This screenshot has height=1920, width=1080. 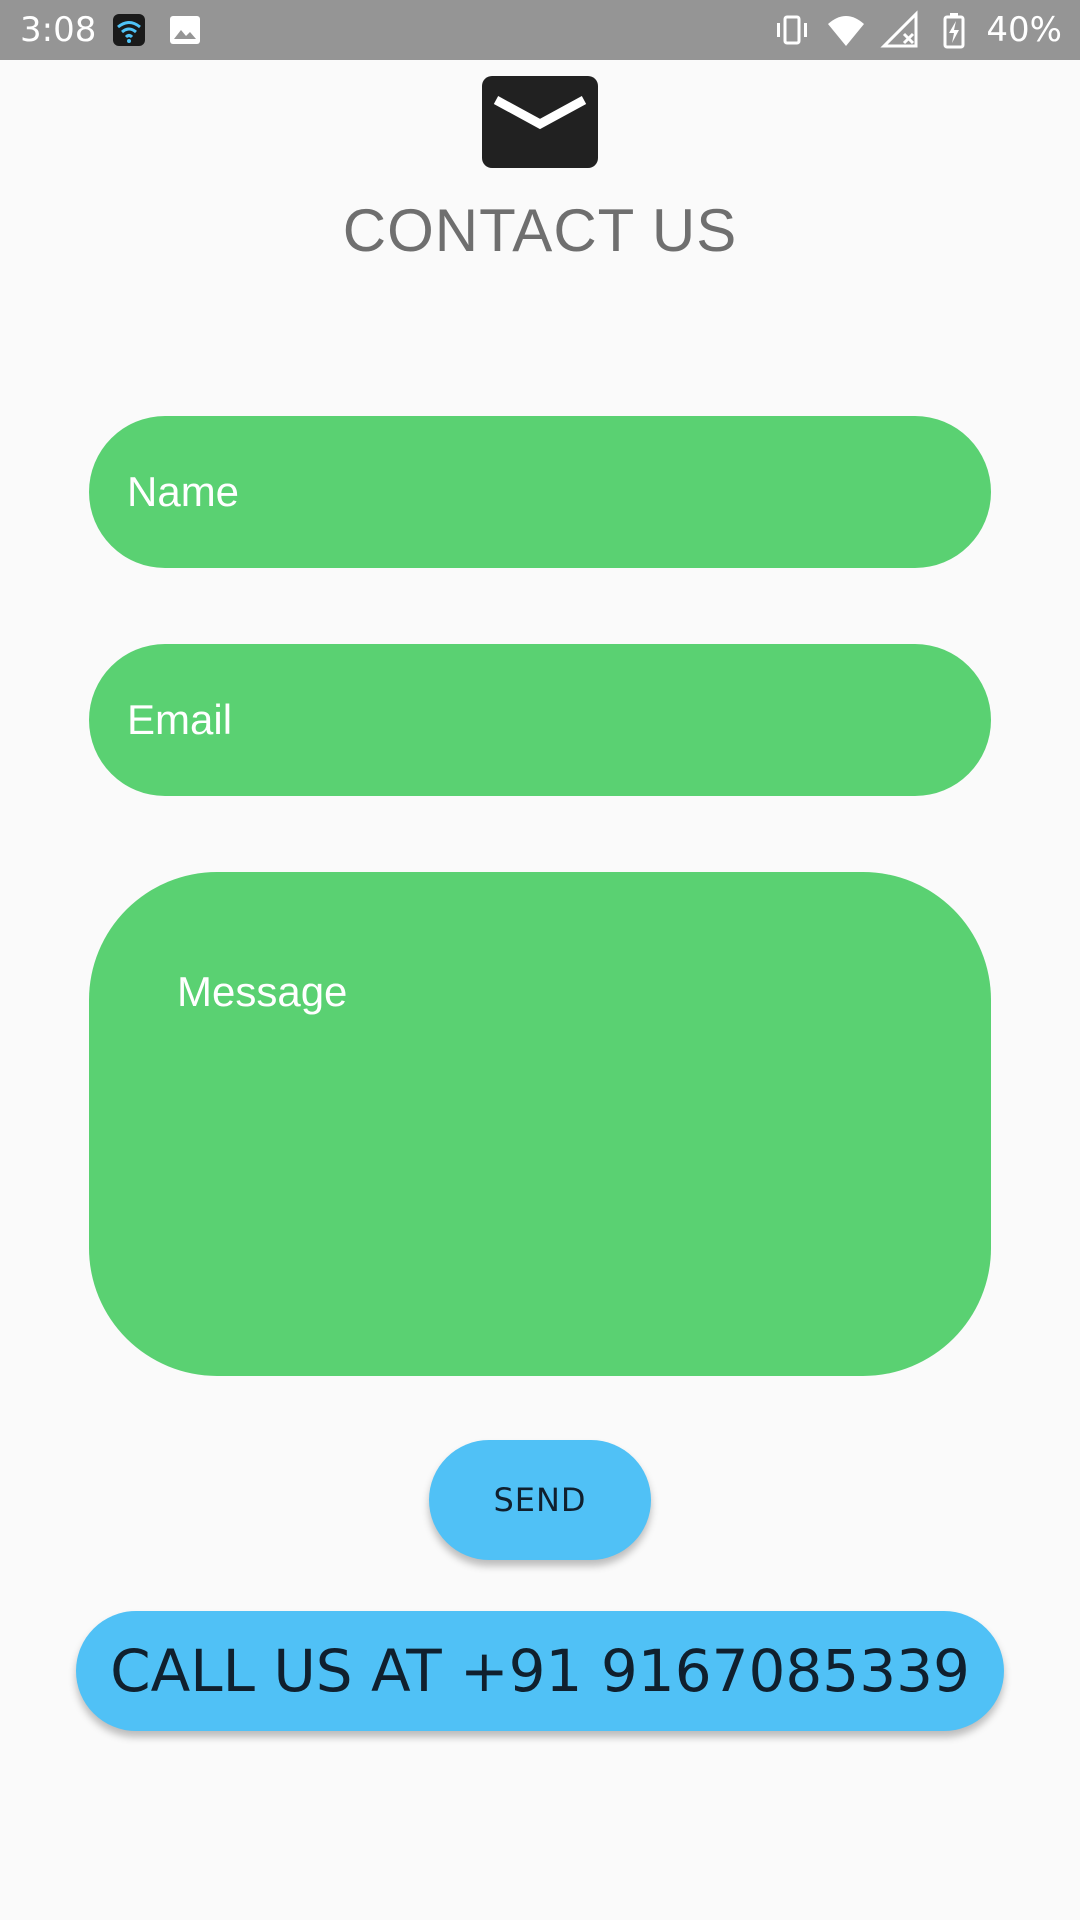 What do you see at coordinates (540, 720) in the screenshot?
I see `email-input: Email` at bounding box center [540, 720].